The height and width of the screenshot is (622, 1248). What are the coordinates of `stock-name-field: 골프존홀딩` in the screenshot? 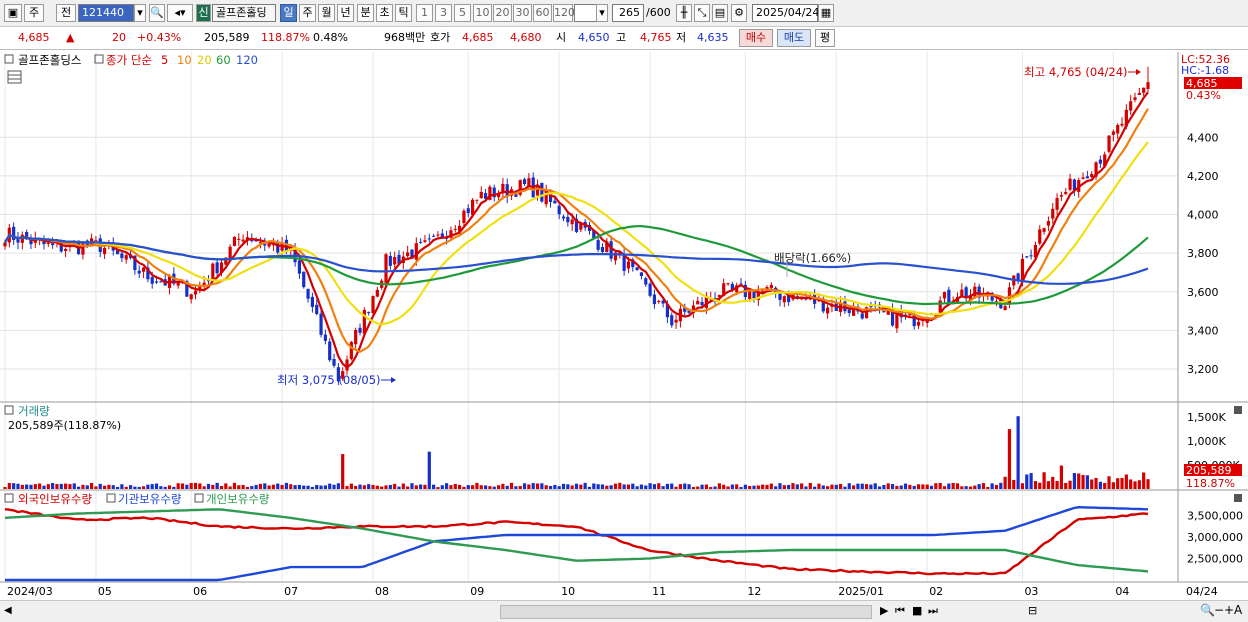 It's located at (244, 13).